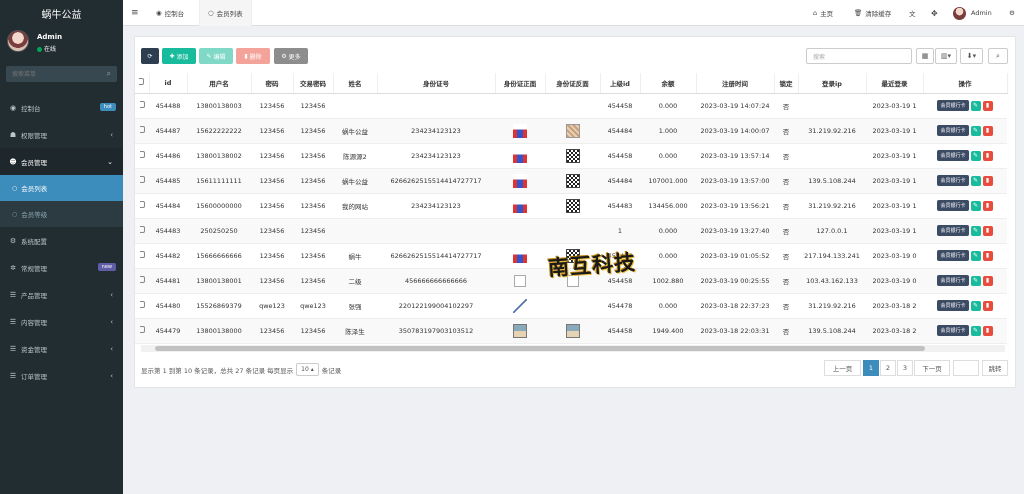 The width and height of the screenshot is (1024, 494). I want to click on sidebar-item-member-level: ○ 会员等级, so click(61, 214).